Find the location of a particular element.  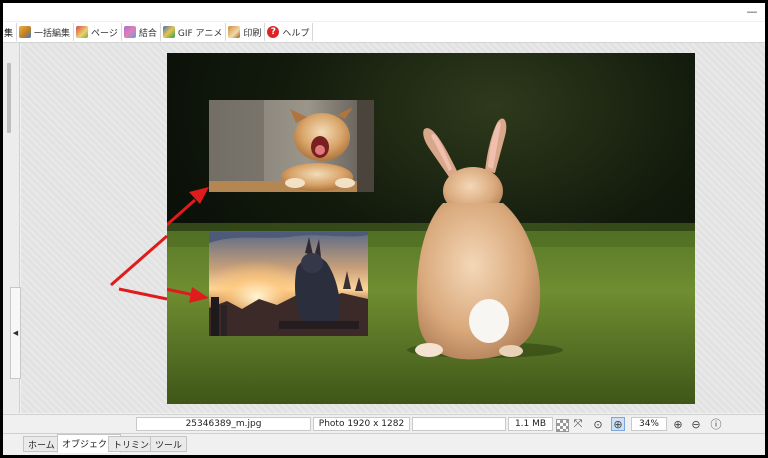

toolbar-label: ヘルプ is located at coordinates (296, 33).